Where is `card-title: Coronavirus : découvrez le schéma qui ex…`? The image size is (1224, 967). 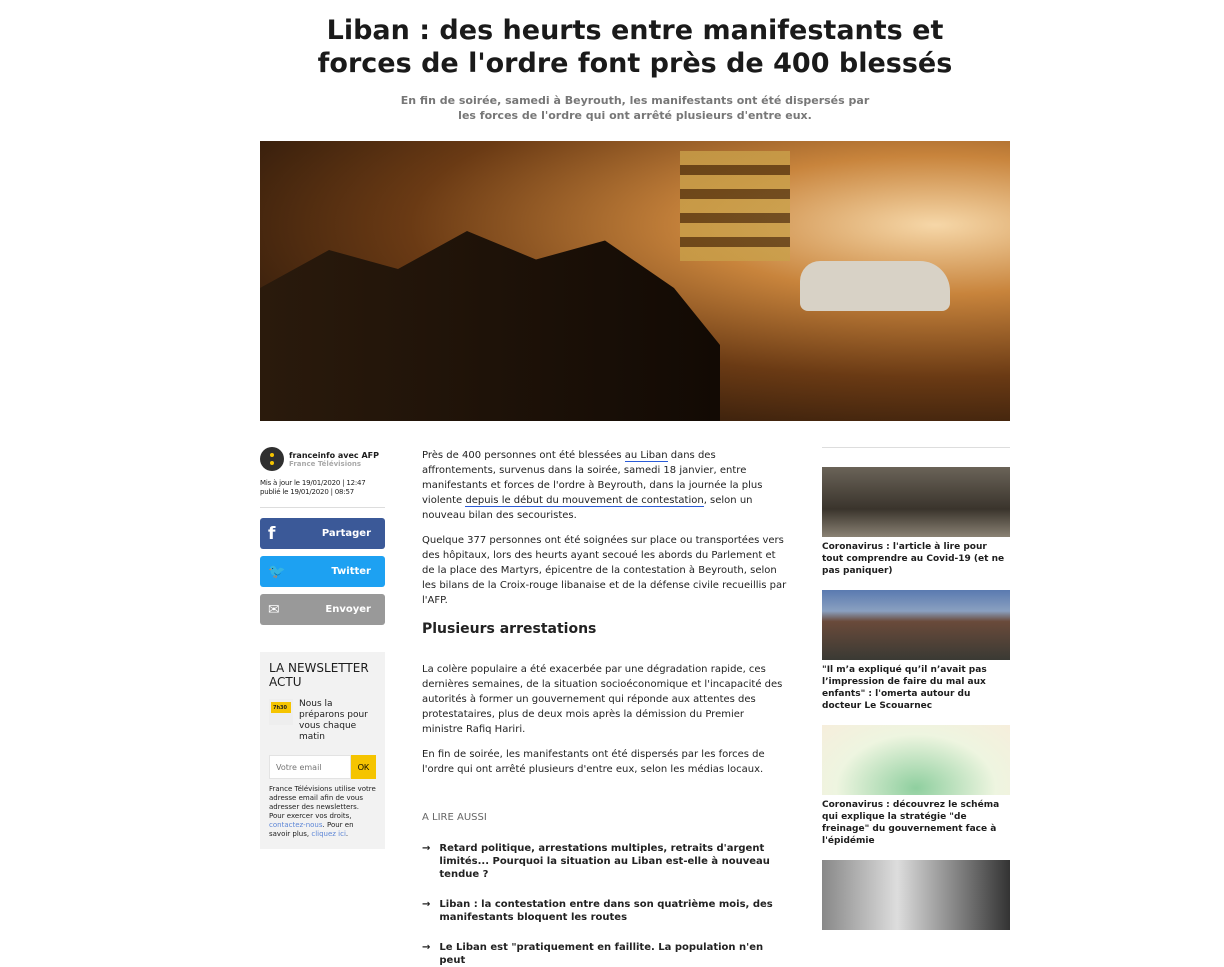 card-title: Coronavirus : découvrez le schéma qui ex… is located at coordinates (911, 823).